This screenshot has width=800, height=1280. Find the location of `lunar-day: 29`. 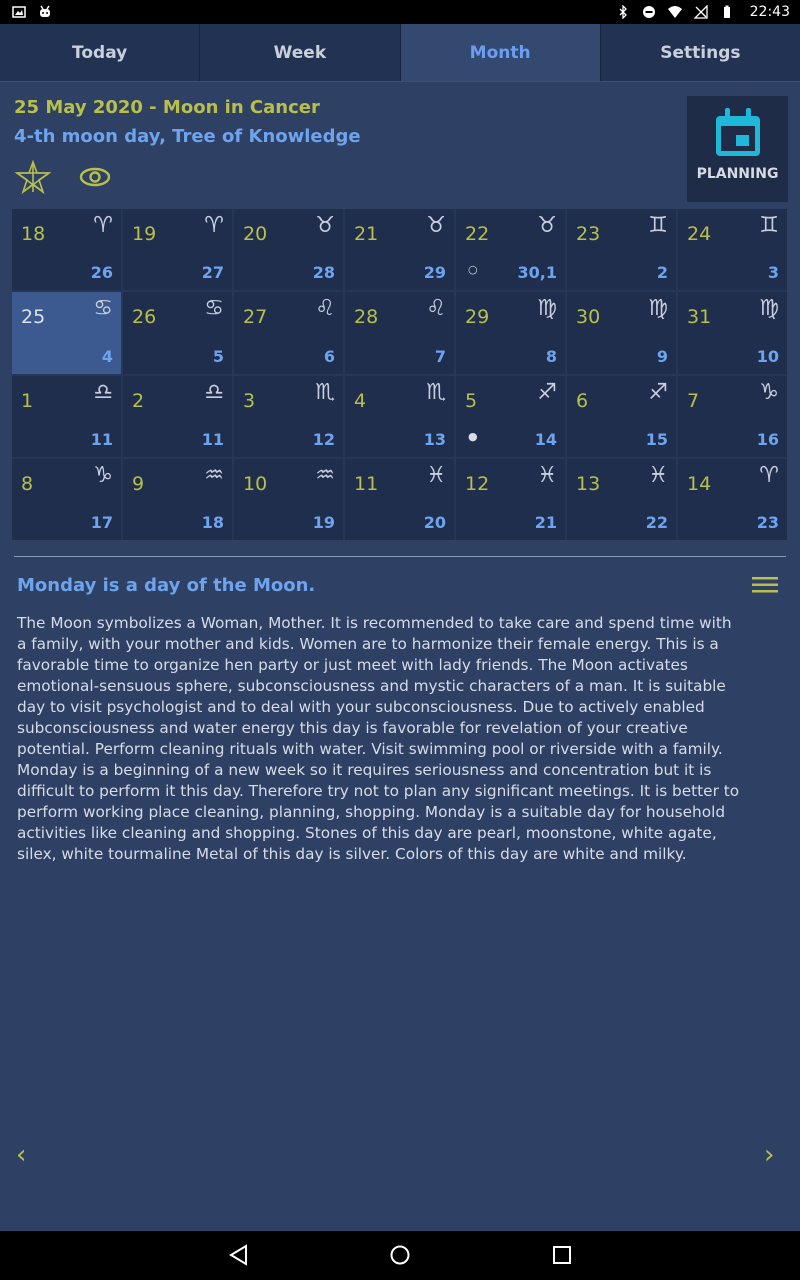

lunar-day: 29 is located at coordinates (434, 273).